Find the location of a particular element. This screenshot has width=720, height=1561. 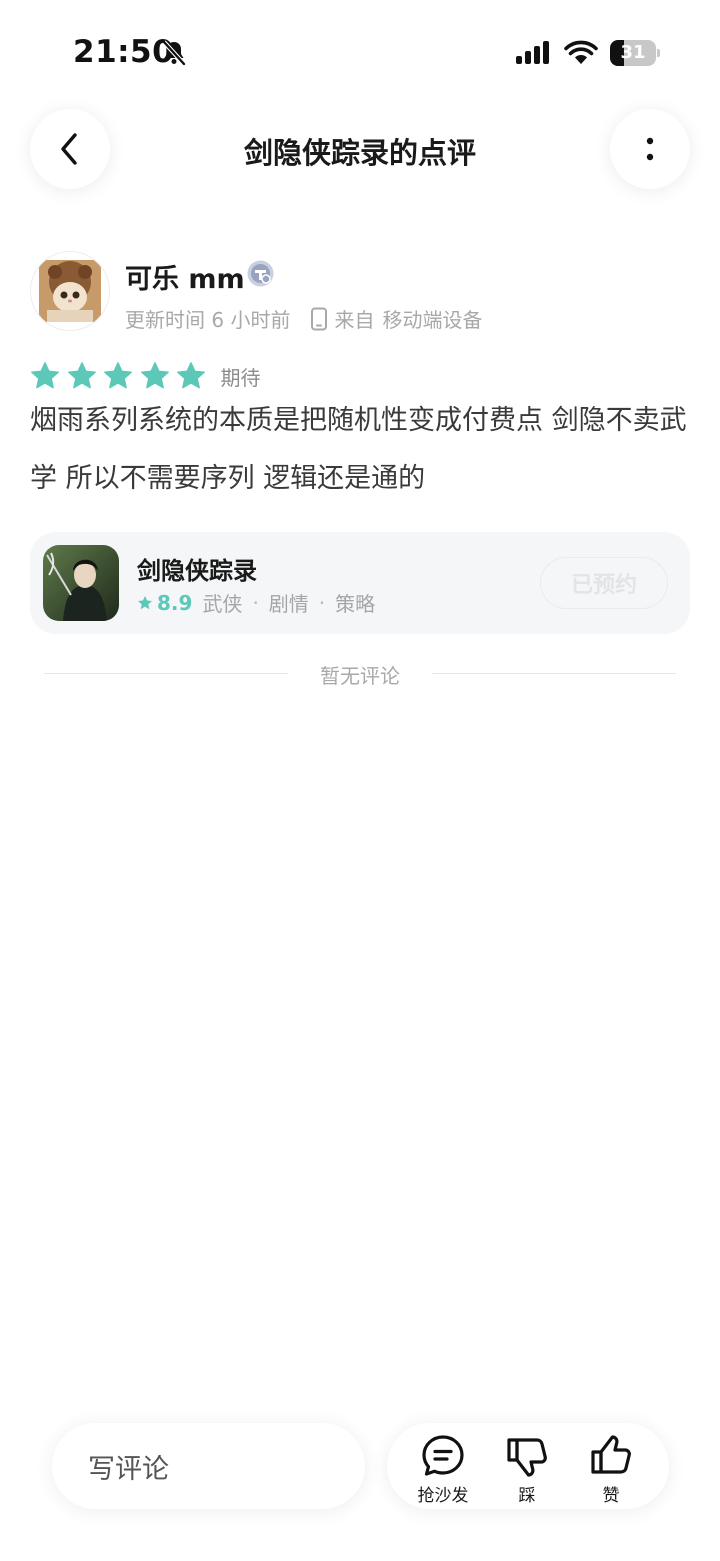

more-button is located at coordinates (650, 149).